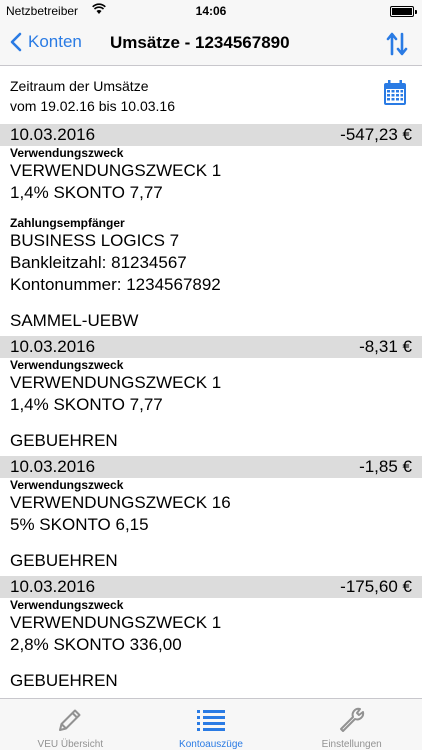 The height and width of the screenshot is (750, 422). What do you see at coordinates (376, 586) in the screenshot?
I see `transaction-amount: -175,60 €` at bounding box center [376, 586].